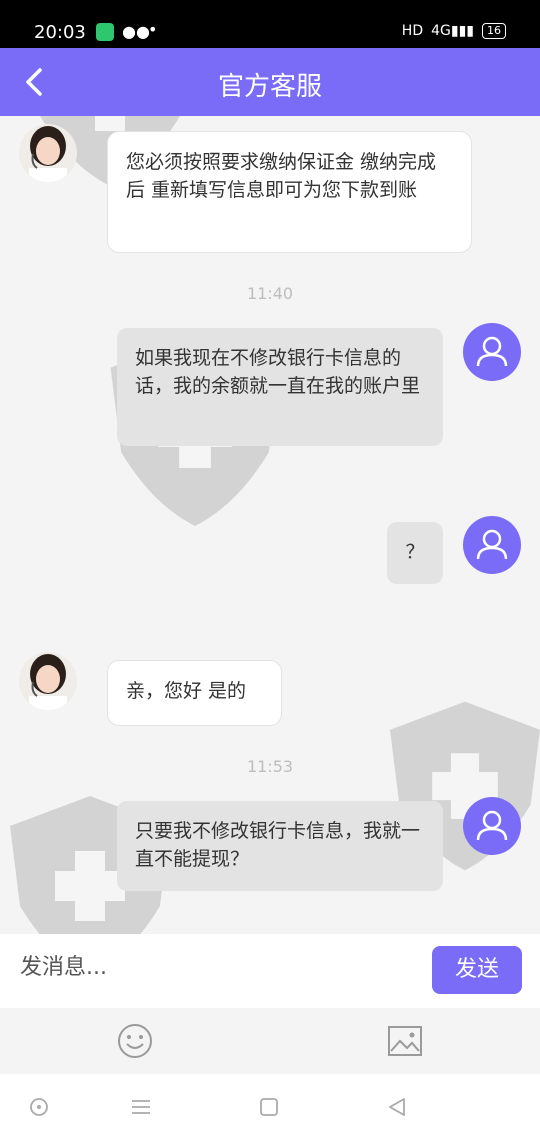 The width and height of the screenshot is (540, 1140). I want to click on message-timestamp: 11:40, so click(270, 293).